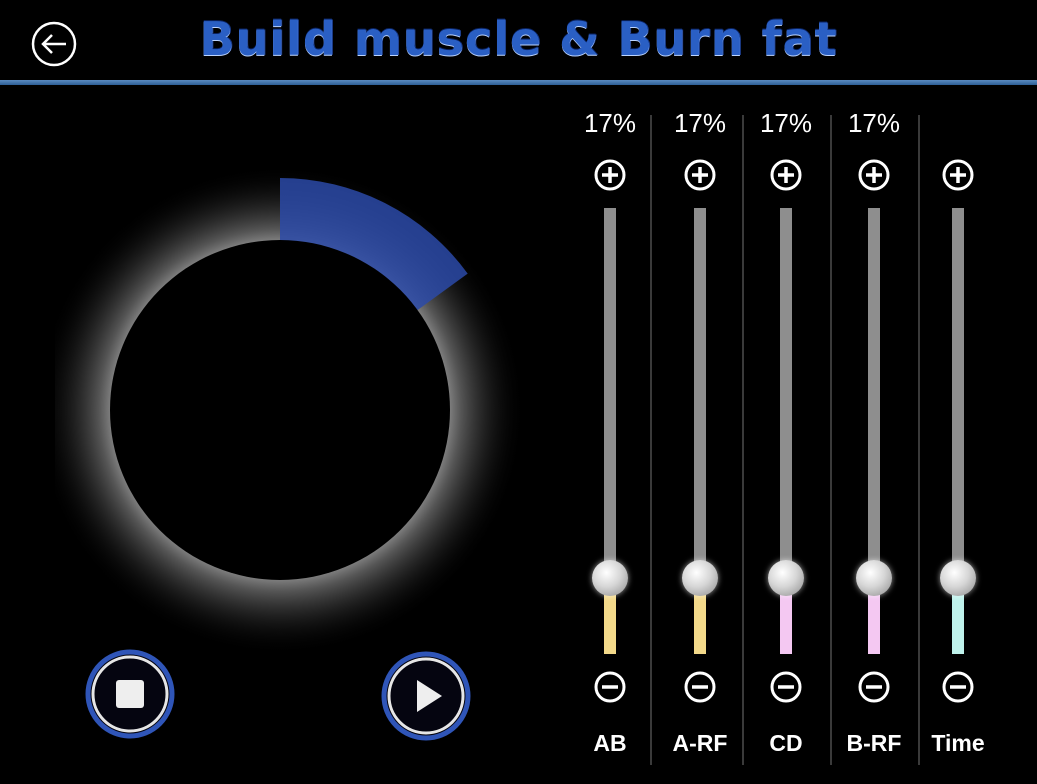 This screenshot has width=1037, height=784. I want to click on channel-cd: 17% CD, so click(786, 440).